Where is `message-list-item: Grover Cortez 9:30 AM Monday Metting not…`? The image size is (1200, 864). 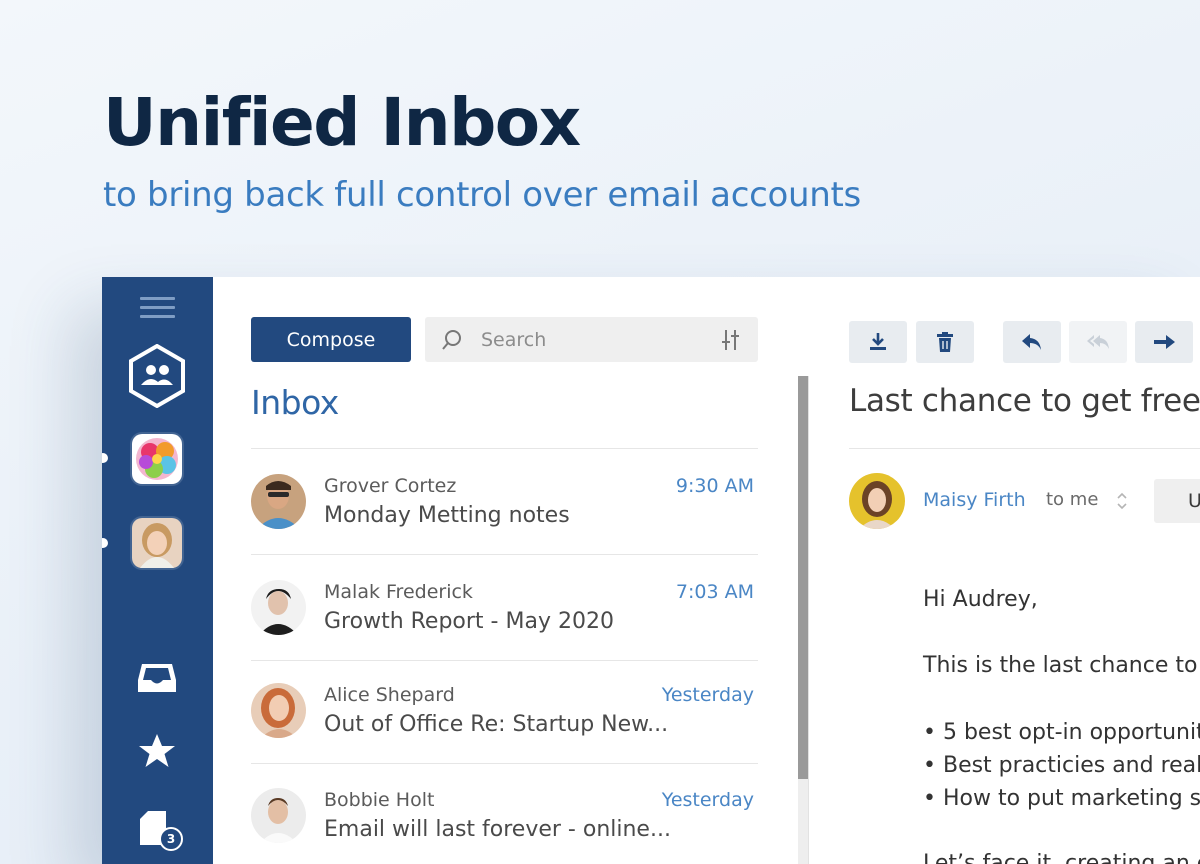
message-list-item: Grover Cortez 9:30 AM Monday Metting not… is located at coordinates (504, 502).